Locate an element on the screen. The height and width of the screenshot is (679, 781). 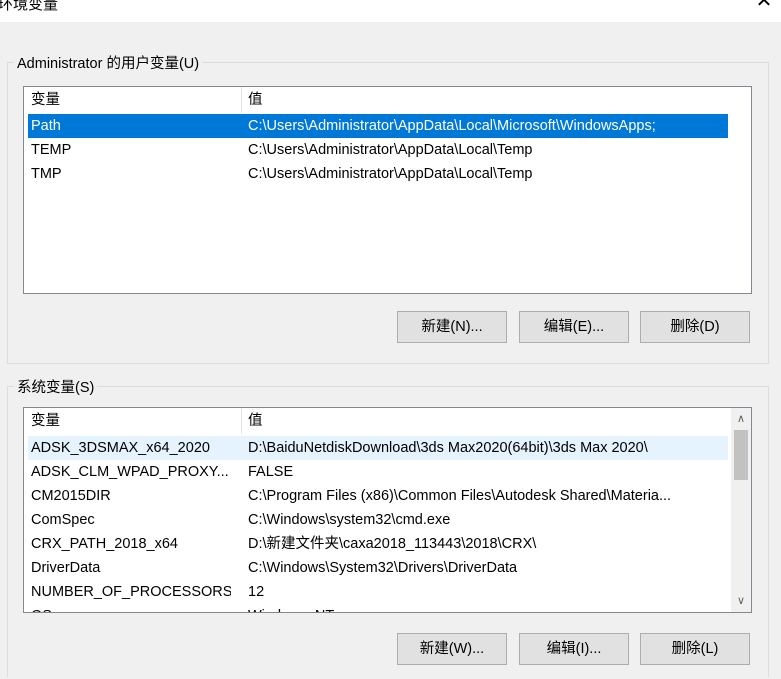
variable-name: OS is located at coordinates (131, 608).